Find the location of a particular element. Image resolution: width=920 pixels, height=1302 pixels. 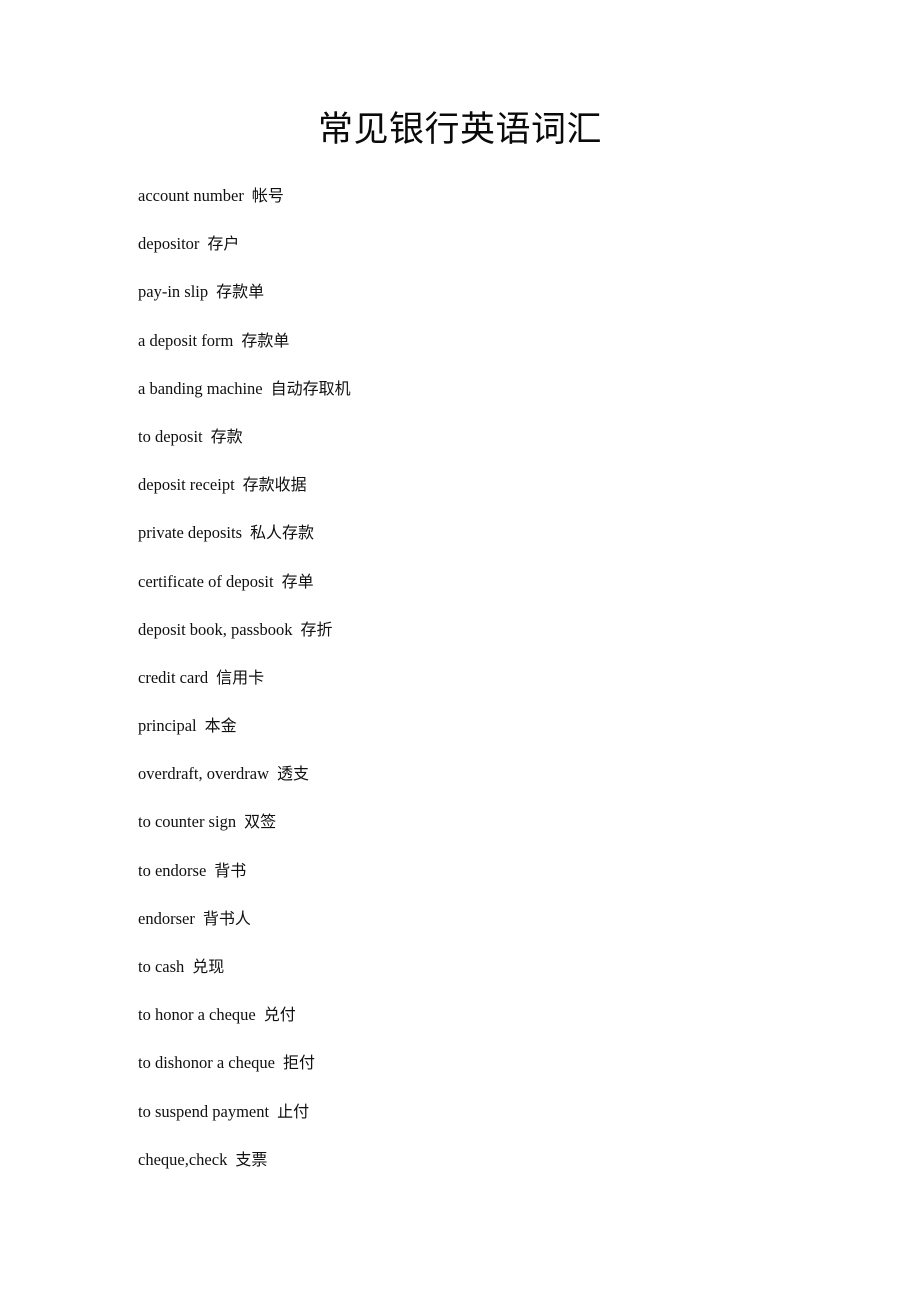

glossary-entry: to honor a cheque 兑付 is located at coordinates (478, 1026).